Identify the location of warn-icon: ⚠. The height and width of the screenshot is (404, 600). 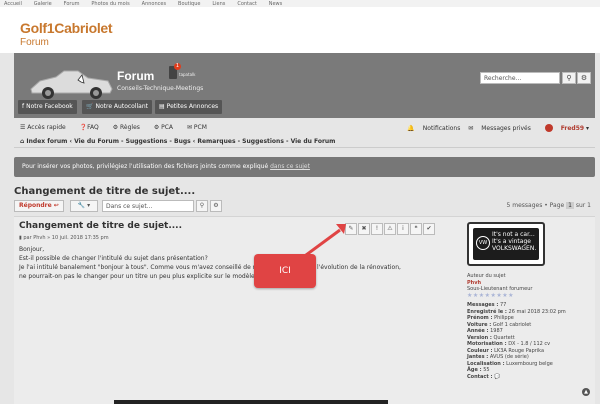
(390, 229).